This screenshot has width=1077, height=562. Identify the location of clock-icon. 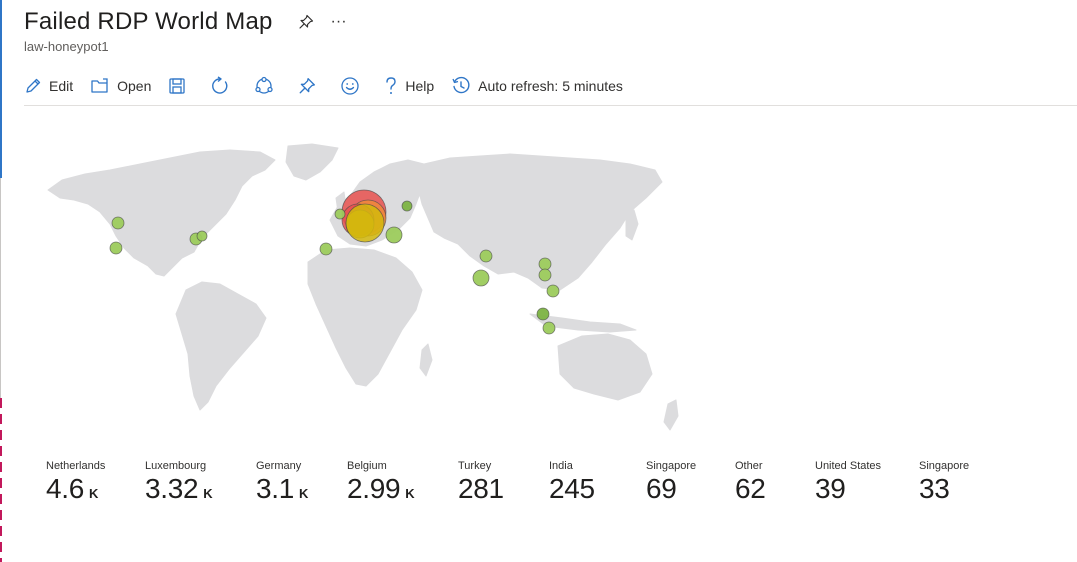
(461, 86).